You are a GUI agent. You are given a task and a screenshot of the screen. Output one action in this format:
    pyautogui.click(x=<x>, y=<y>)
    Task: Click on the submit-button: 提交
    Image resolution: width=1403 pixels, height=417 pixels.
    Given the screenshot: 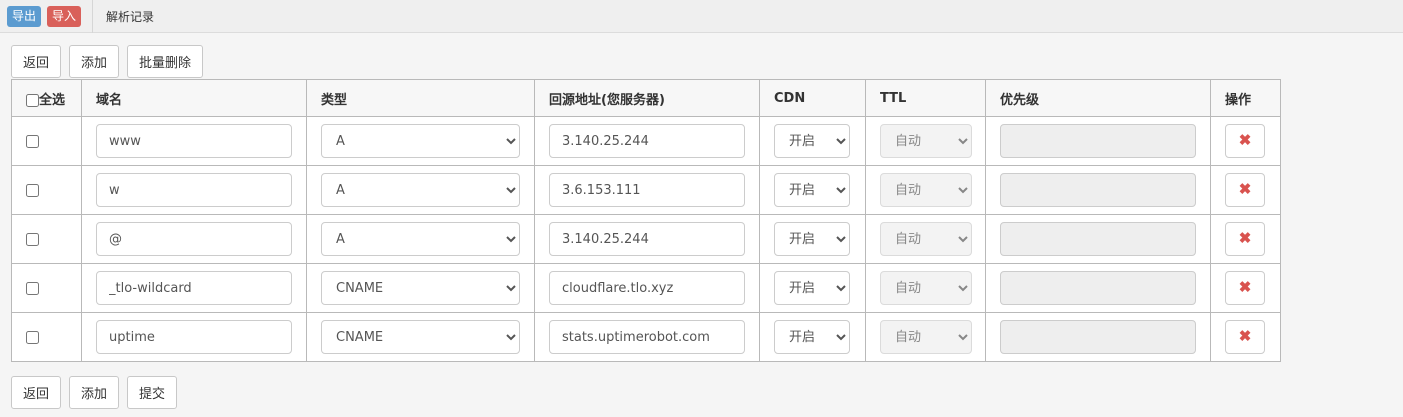 What is the action you would take?
    pyautogui.click(x=152, y=392)
    